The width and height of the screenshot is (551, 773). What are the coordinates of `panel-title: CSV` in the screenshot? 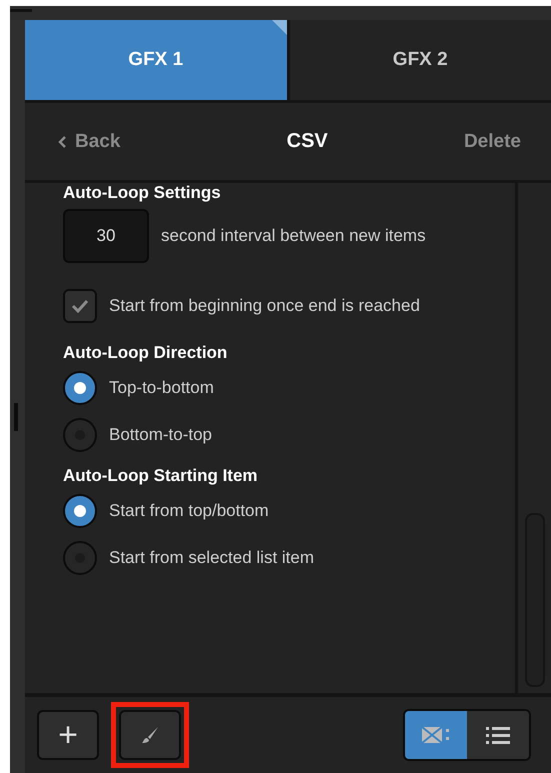 It's located at (307, 141).